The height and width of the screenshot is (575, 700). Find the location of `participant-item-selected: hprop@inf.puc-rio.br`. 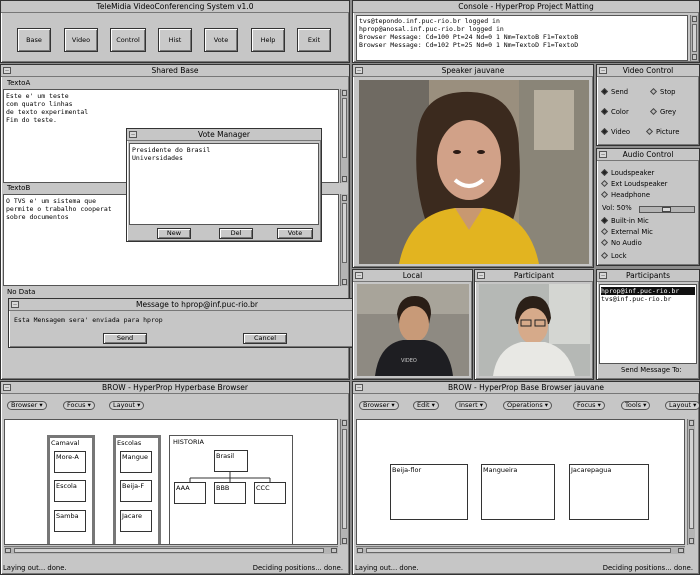

participant-item-selected: hprop@inf.puc-rio.br is located at coordinates (648, 291).